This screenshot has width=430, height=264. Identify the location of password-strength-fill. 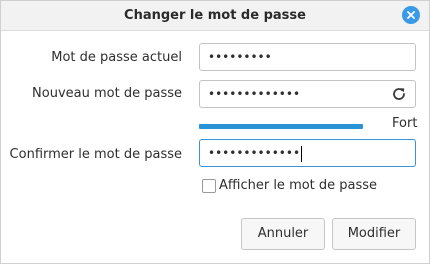
(281, 126).